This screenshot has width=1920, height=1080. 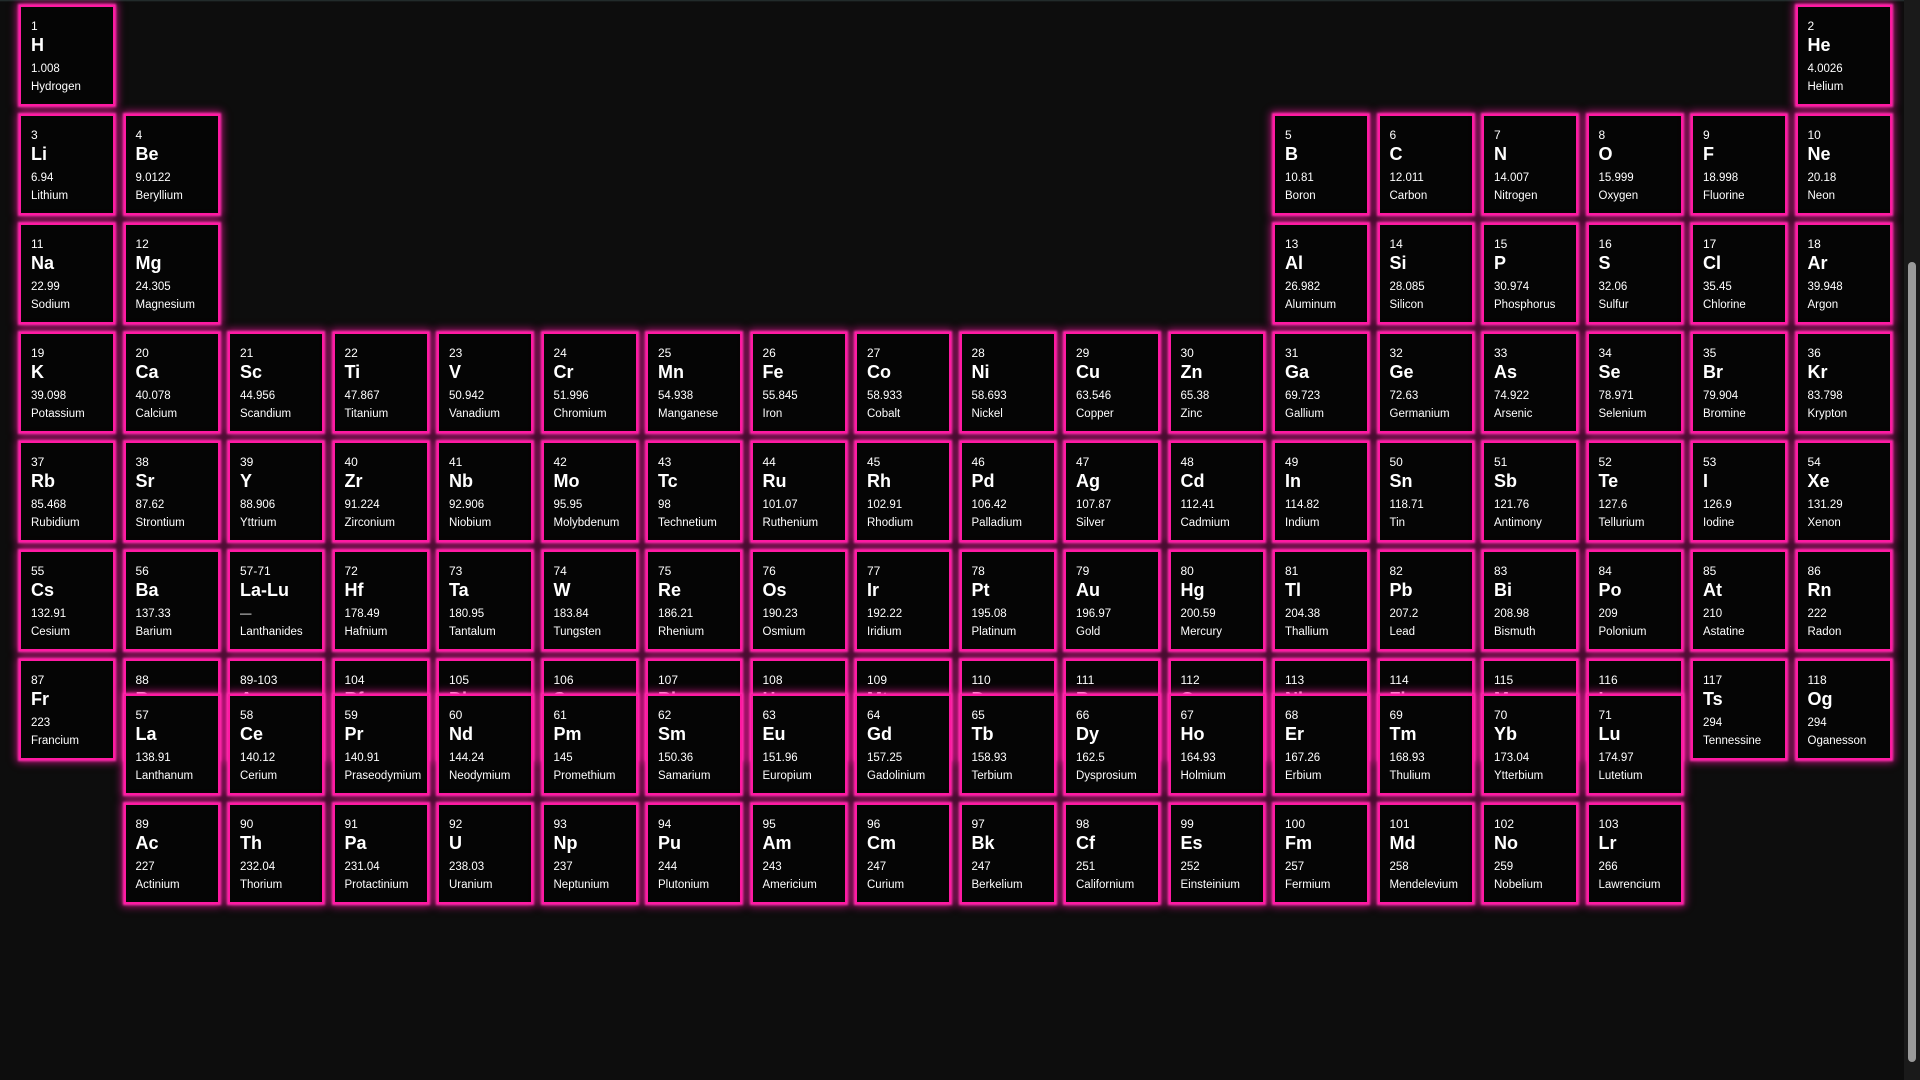 I want to click on element-cell-tc: 43 Tc 98 Technetium, so click(x=694, y=491).